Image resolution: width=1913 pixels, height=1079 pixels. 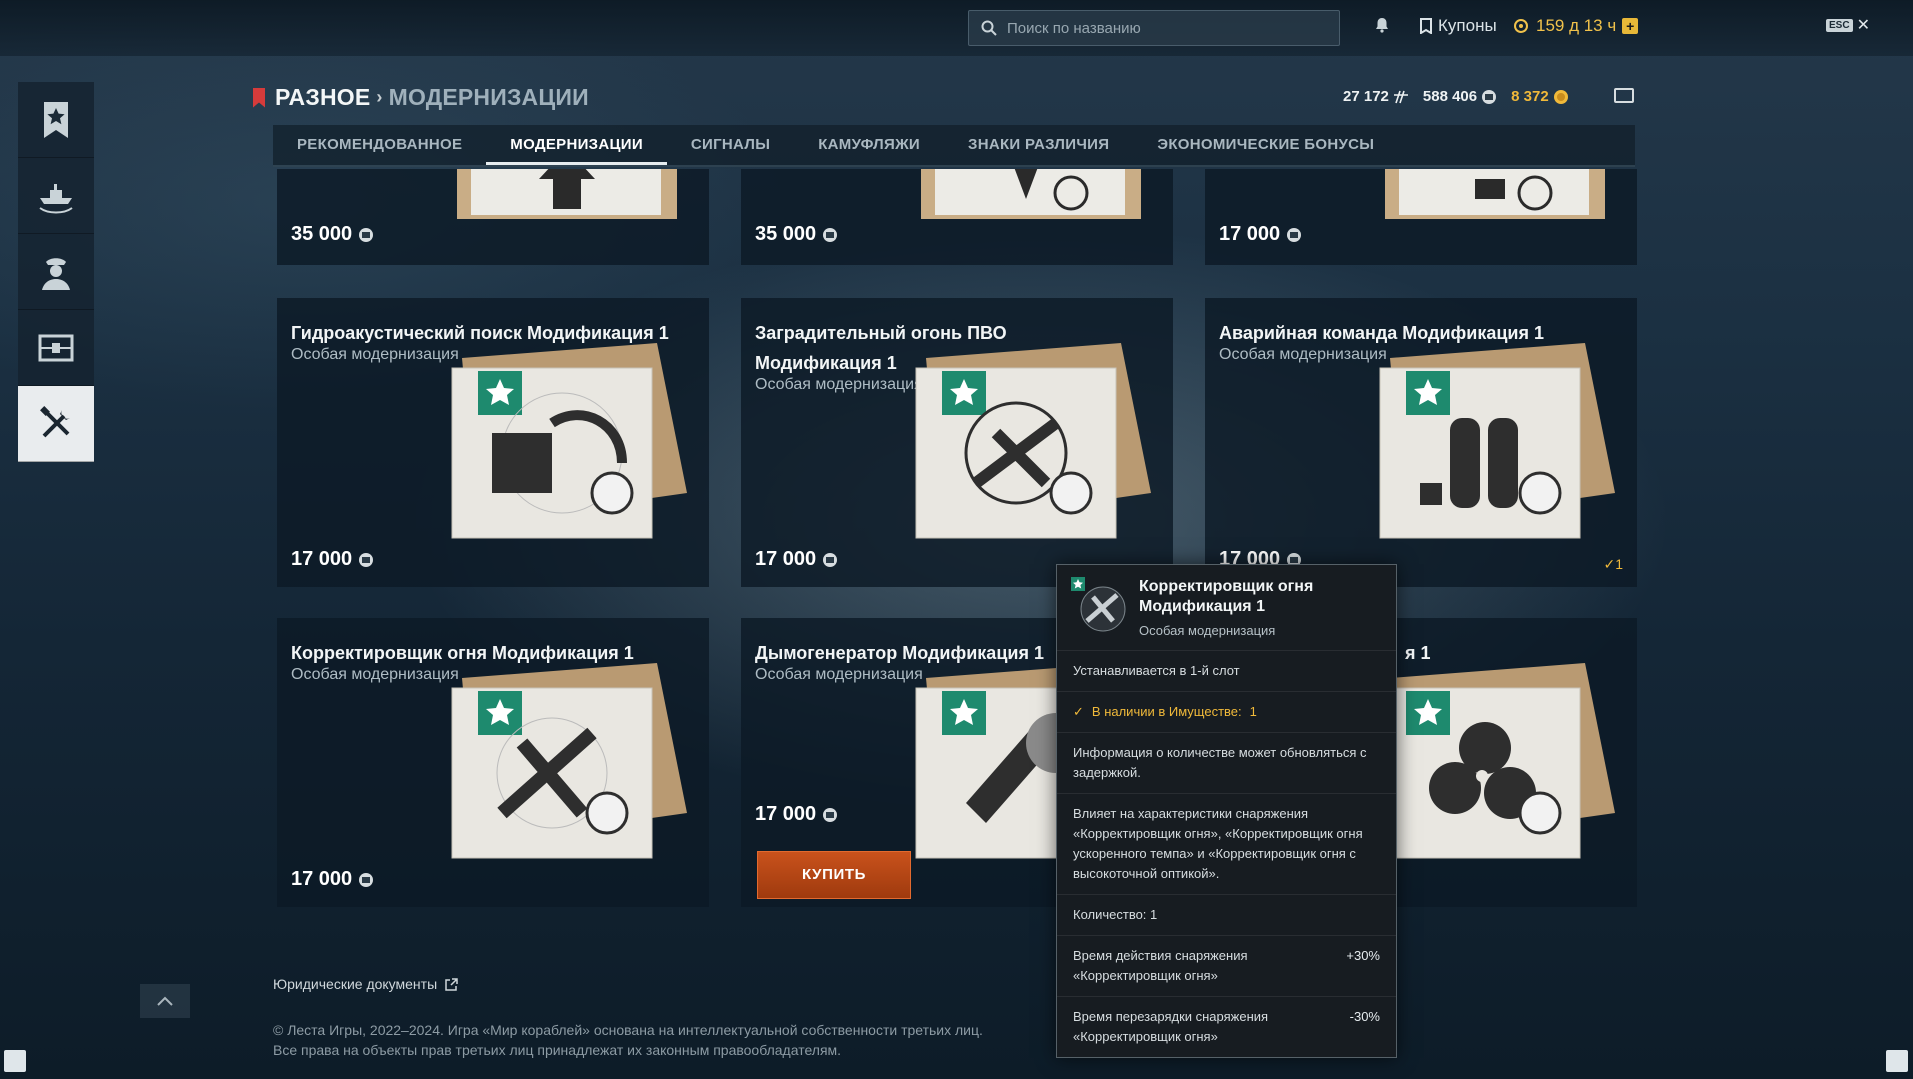 What do you see at coordinates (569, 441) in the screenshot?
I see `hydroacoustic-modernization-icon` at bounding box center [569, 441].